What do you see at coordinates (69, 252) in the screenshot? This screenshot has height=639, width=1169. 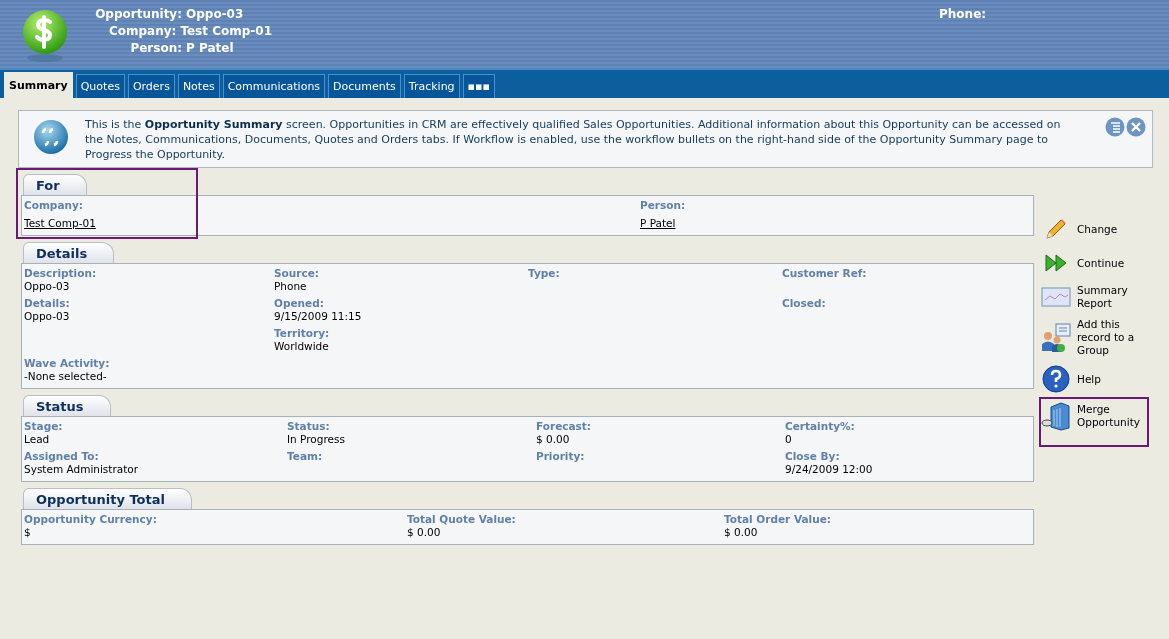 I see `section-title: Details` at bounding box center [69, 252].